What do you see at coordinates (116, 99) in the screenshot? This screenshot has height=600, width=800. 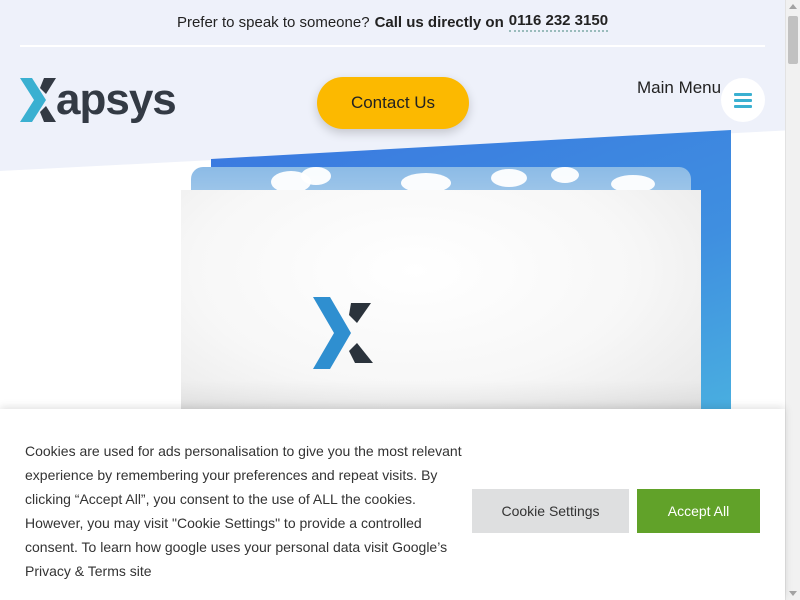 I see `logo-text: apsys` at bounding box center [116, 99].